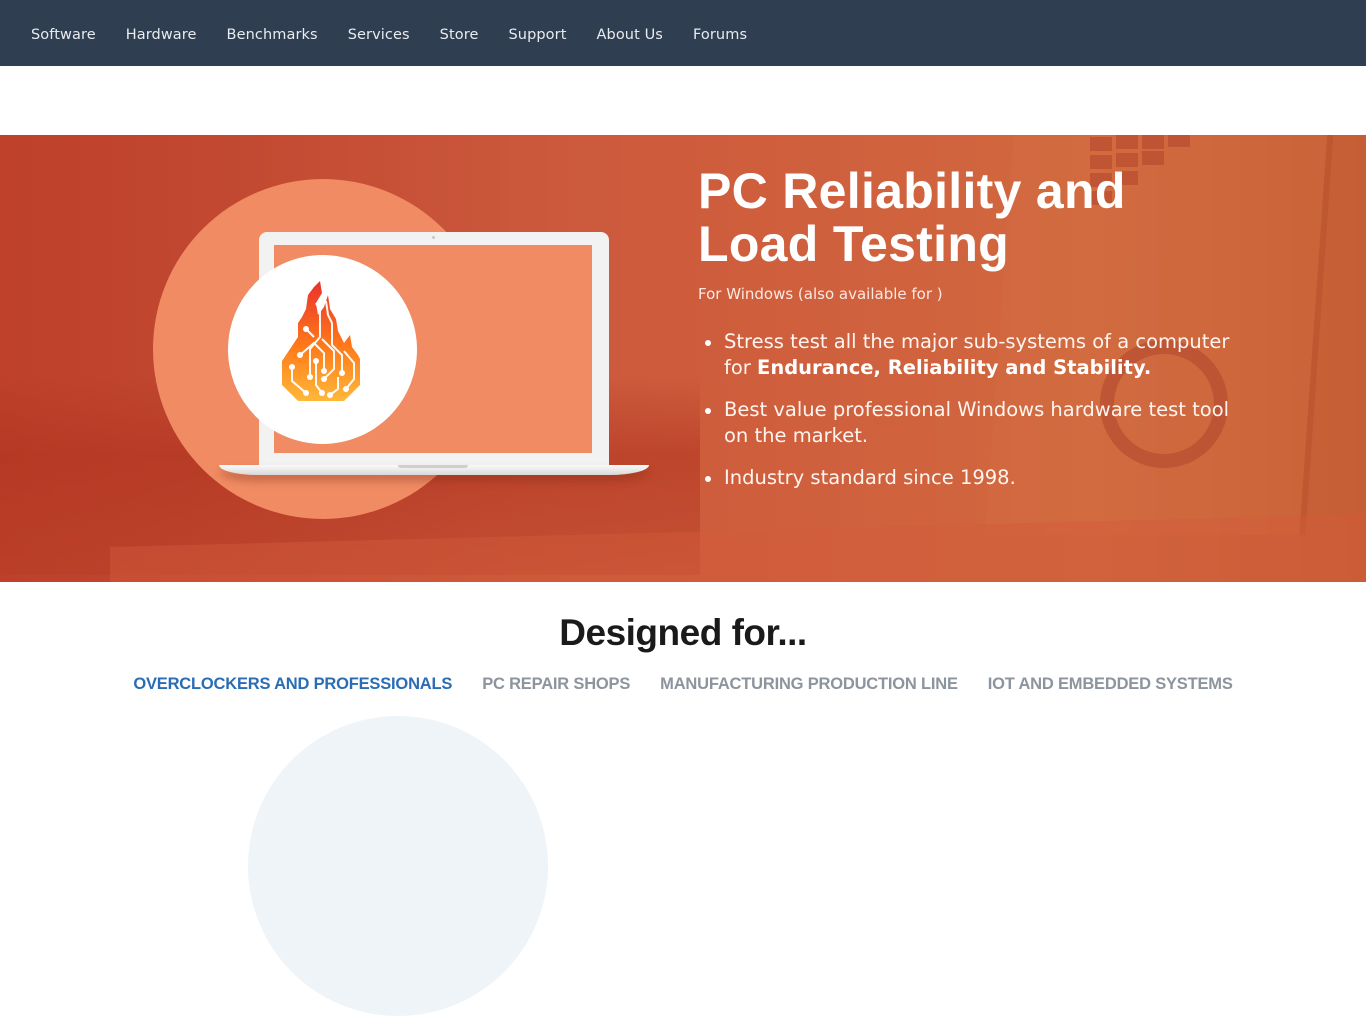 The width and height of the screenshot is (1366, 1016). Describe the element at coordinates (398, 866) in the screenshot. I see `tab-illustration-circle` at that location.